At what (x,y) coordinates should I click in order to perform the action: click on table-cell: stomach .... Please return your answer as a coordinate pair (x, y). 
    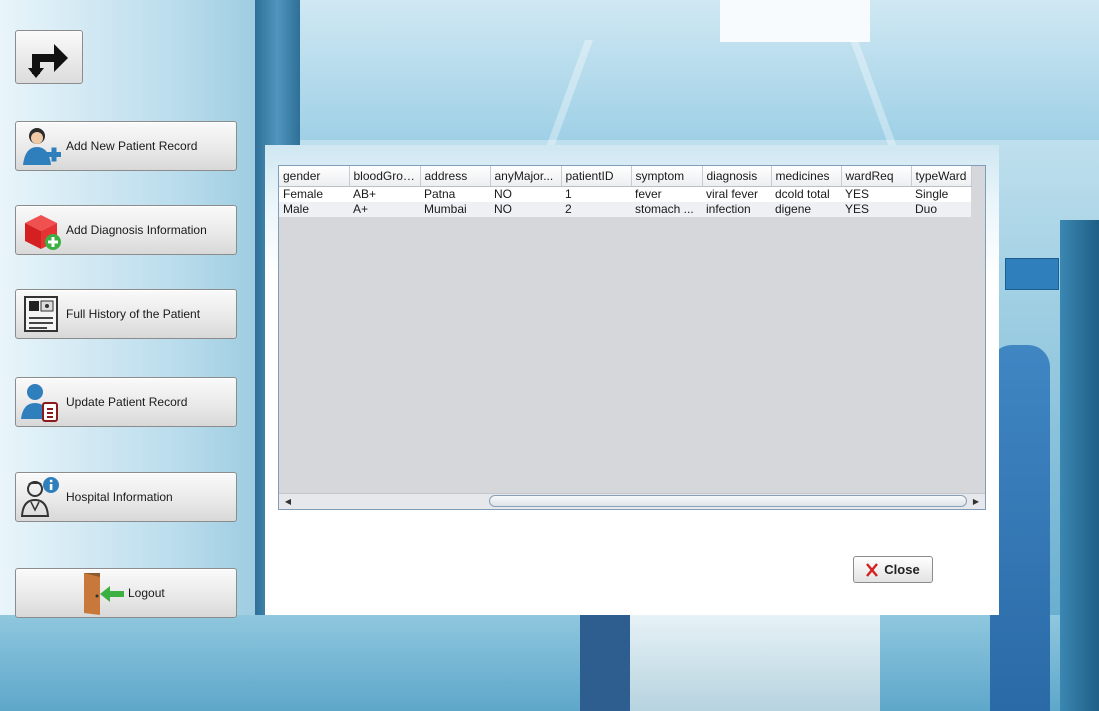
    Looking at the image, I should click on (666, 209).